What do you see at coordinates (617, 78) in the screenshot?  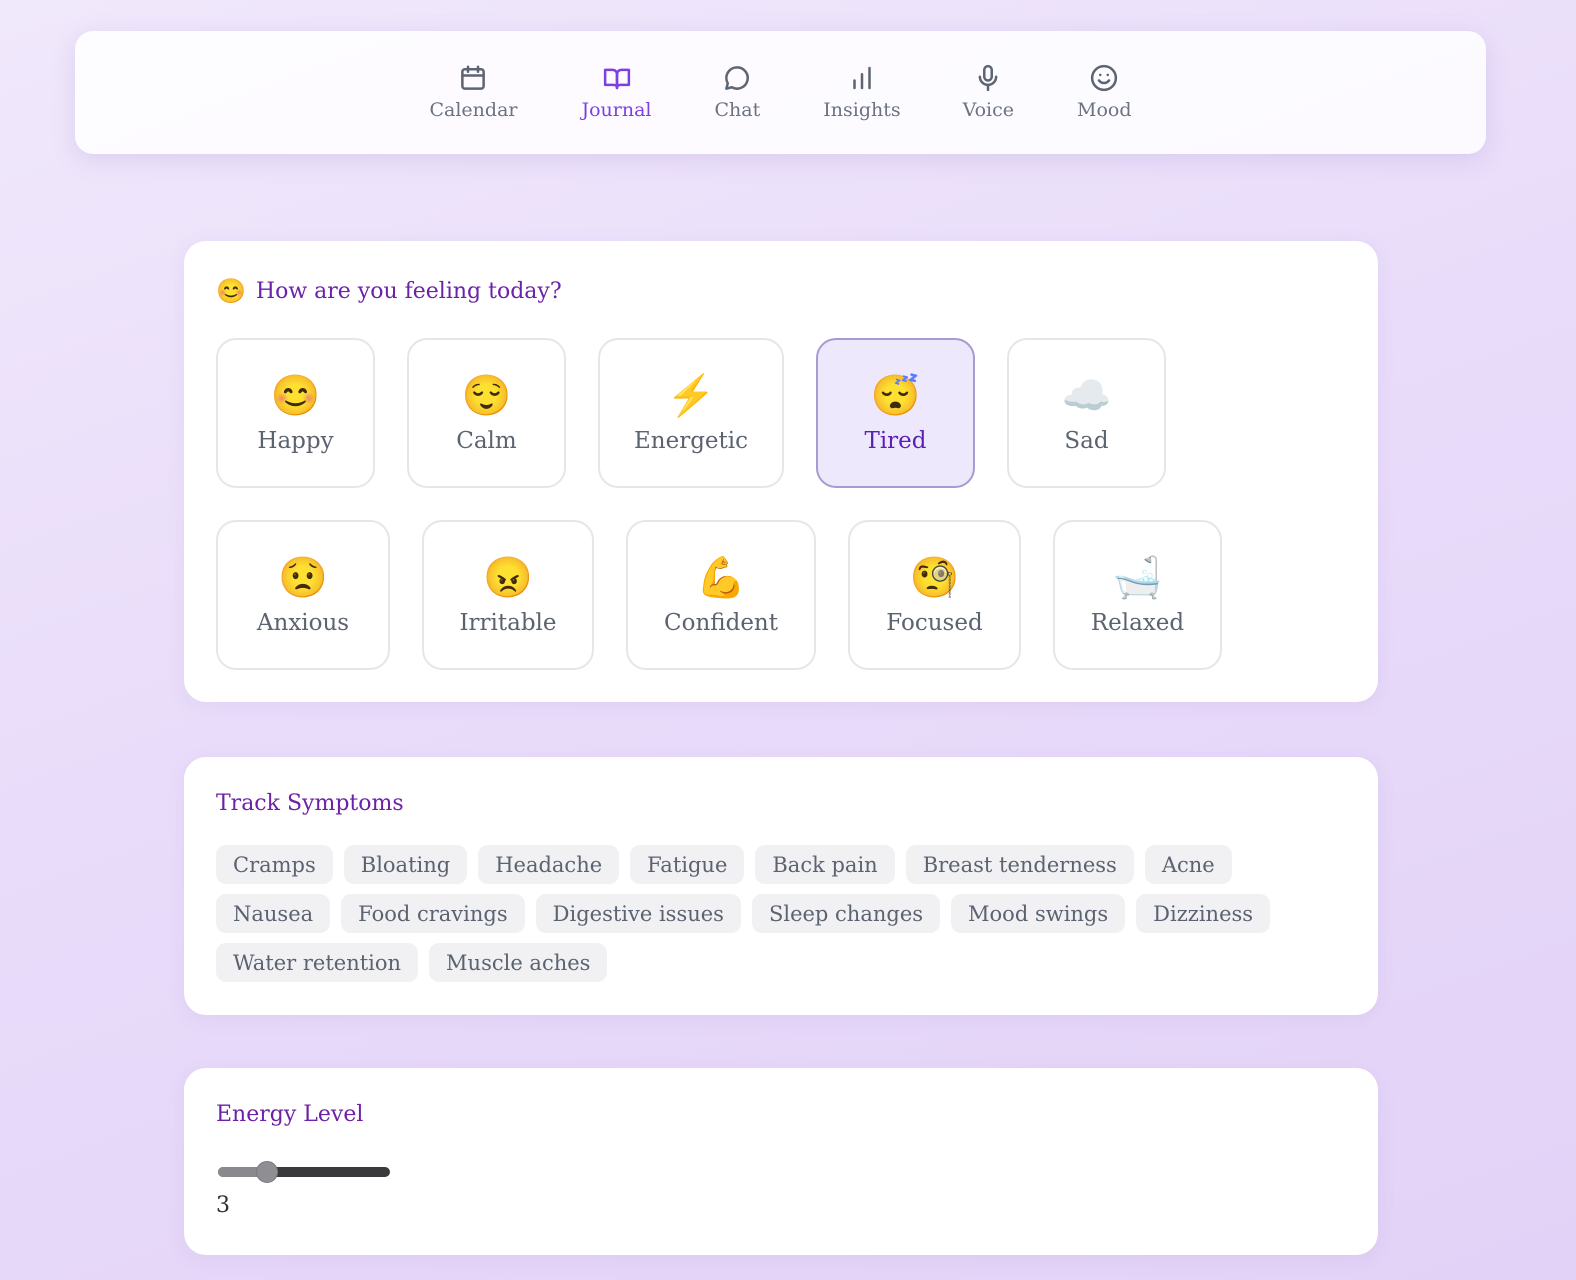 I see `book-open-icon` at bounding box center [617, 78].